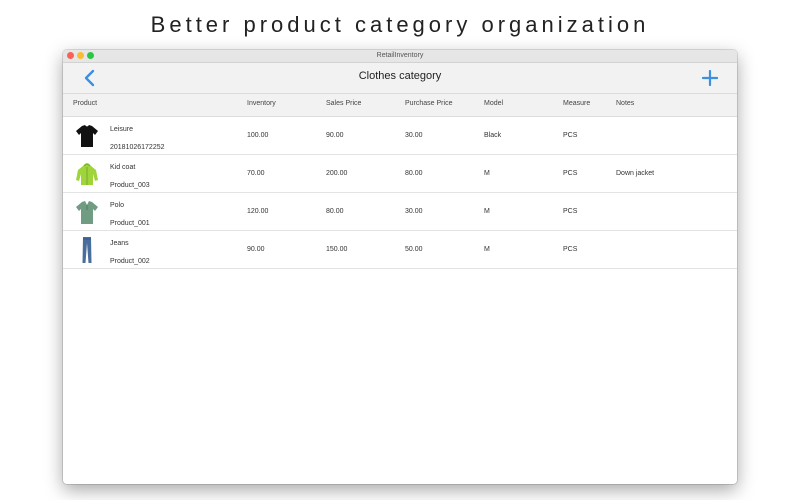  Describe the element at coordinates (85, 103) in the screenshot. I see `header-product: Product` at that location.